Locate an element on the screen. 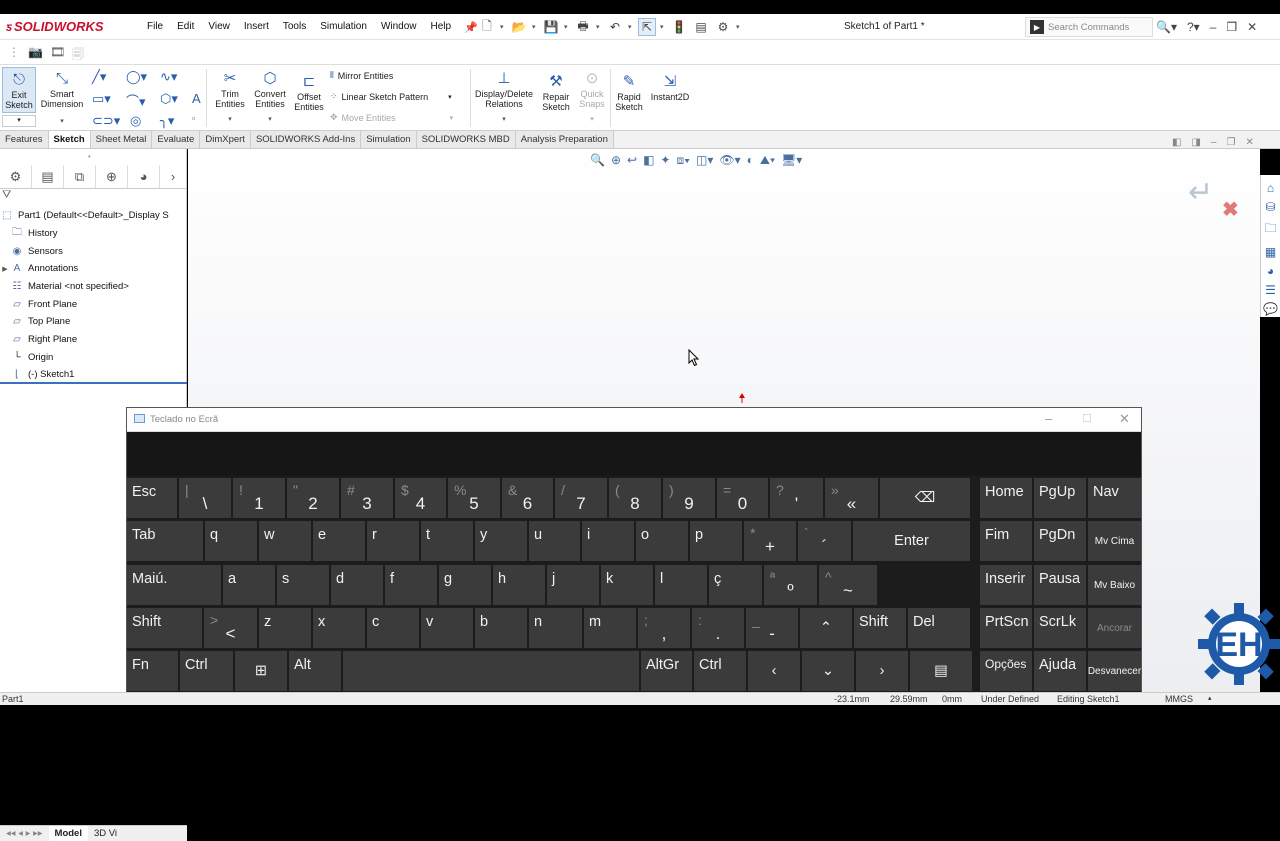  property-manager-tab-icon: ▤ is located at coordinates (48, 176).